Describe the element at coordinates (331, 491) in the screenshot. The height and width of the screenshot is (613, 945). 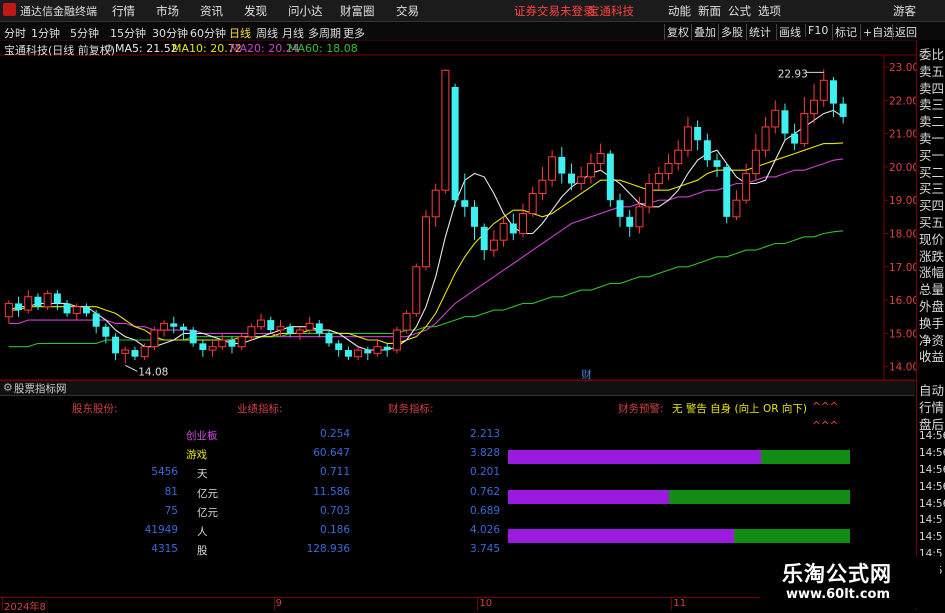
I see `performance-value: 11.586` at that location.